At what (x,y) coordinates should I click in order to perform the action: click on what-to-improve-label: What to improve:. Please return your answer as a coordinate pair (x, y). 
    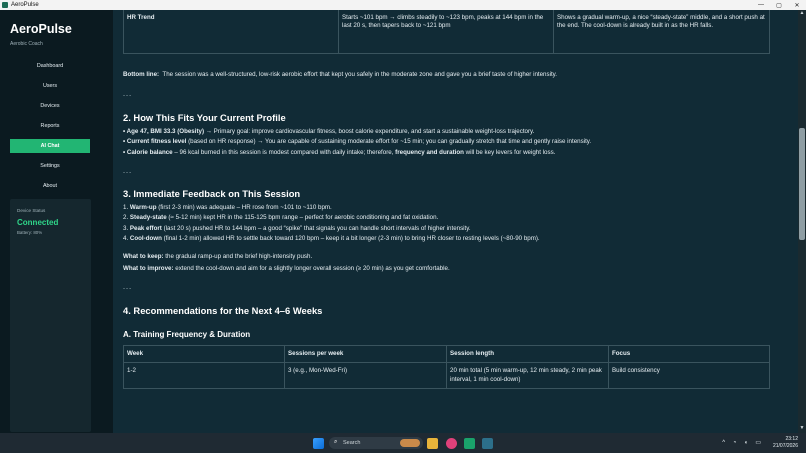
    Looking at the image, I should click on (148, 268).